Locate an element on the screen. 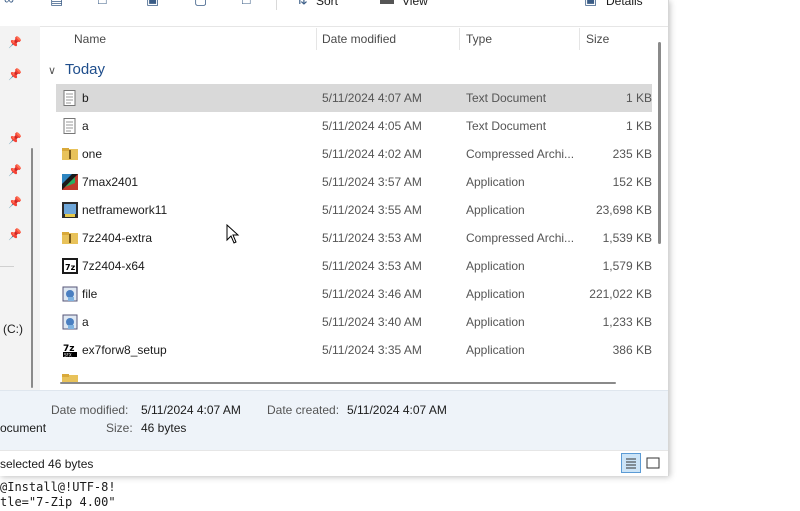 The height and width of the screenshot is (511, 800). terminal-line-2: tle="7-Zip 4.00" is located at coordinates (58, 502).